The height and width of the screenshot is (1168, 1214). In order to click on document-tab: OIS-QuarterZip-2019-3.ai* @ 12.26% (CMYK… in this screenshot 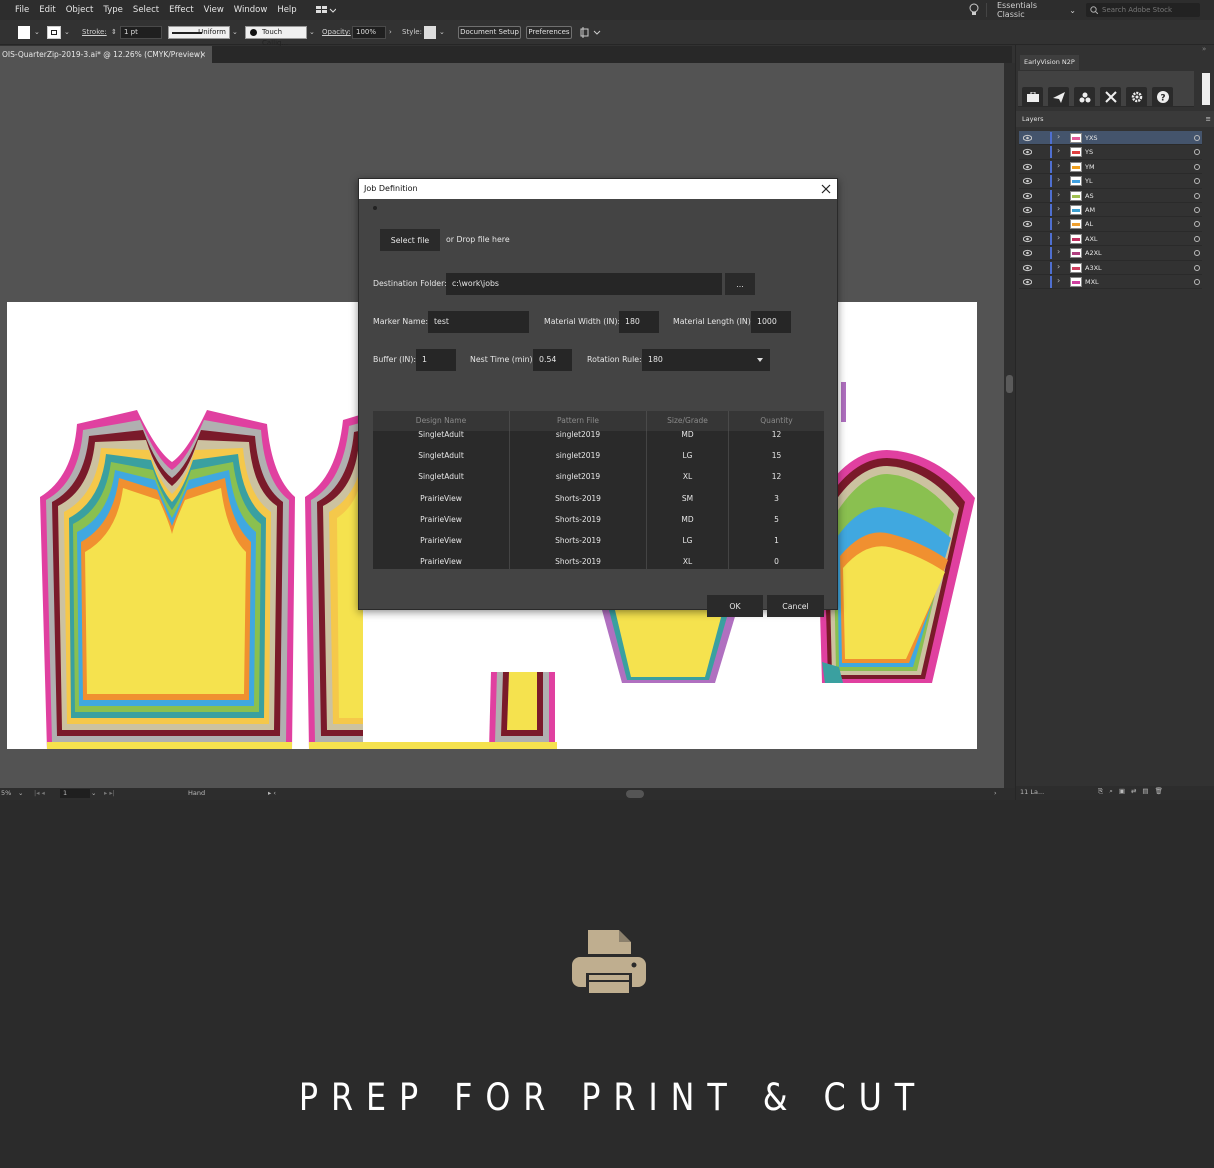, I will do `click(106, 54)`.